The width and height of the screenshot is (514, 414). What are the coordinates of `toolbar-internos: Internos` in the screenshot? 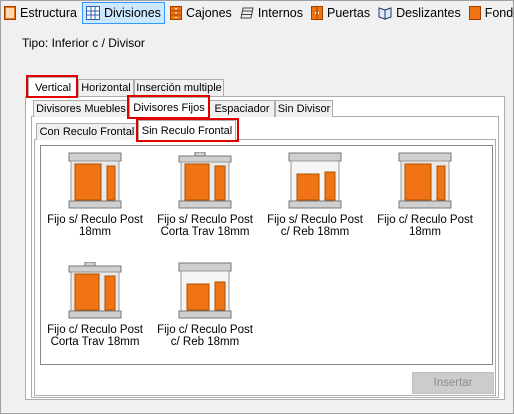 It's located at (271, 13).